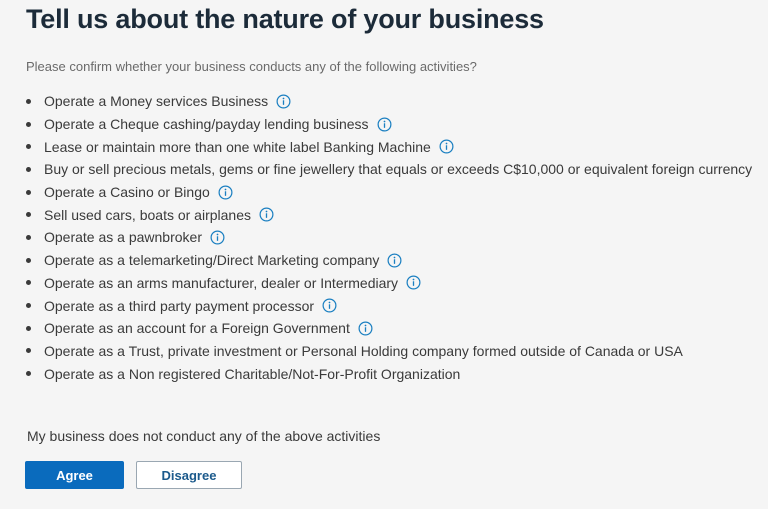 This screenshot has height=509, width=768. Describe the element at coordinates (156, 101) in the screenshot. I see `activity-label: Operate a Money services Business` at that location.